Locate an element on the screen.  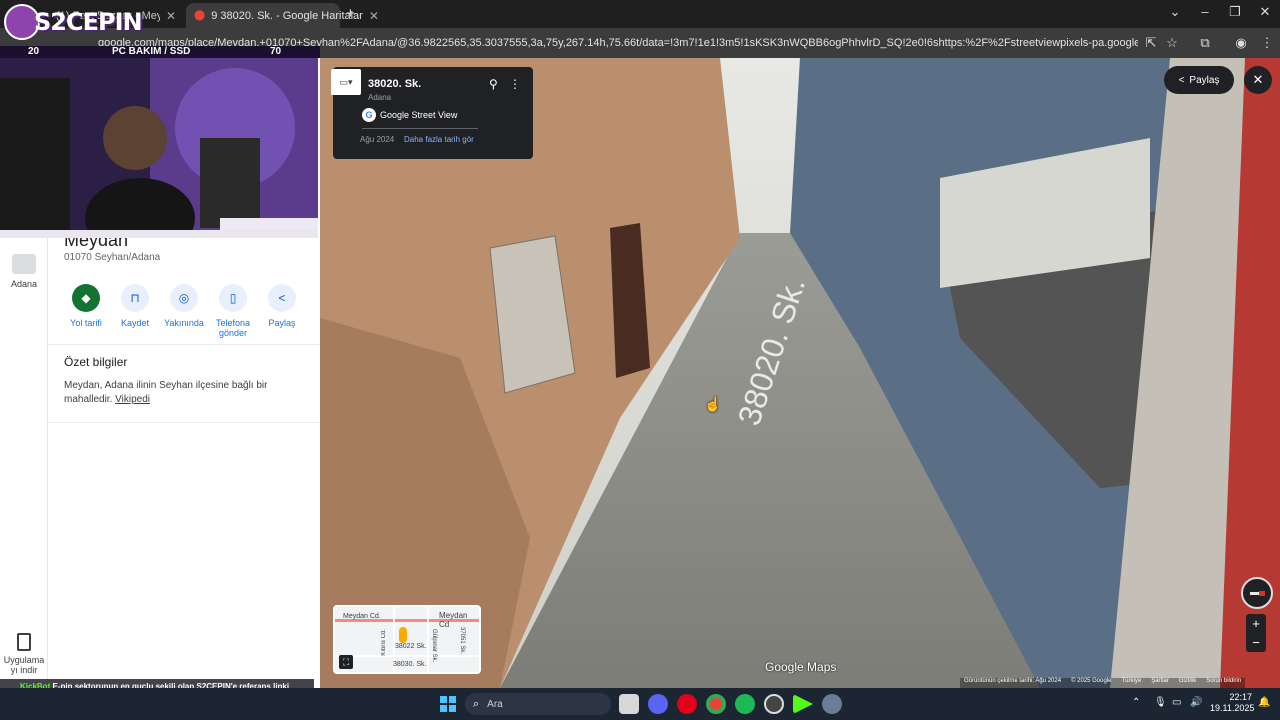
stats-mid: PC BAKIM / SSD is located at coordinates (151, 51).